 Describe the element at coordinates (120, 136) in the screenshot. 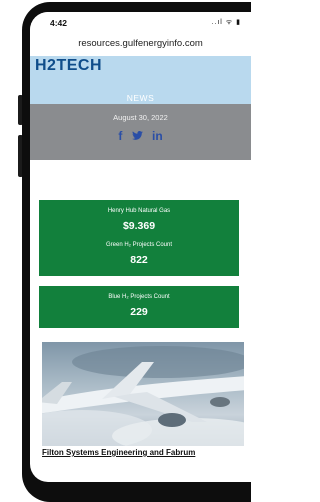

I see `facebook-icon: f` at that location.